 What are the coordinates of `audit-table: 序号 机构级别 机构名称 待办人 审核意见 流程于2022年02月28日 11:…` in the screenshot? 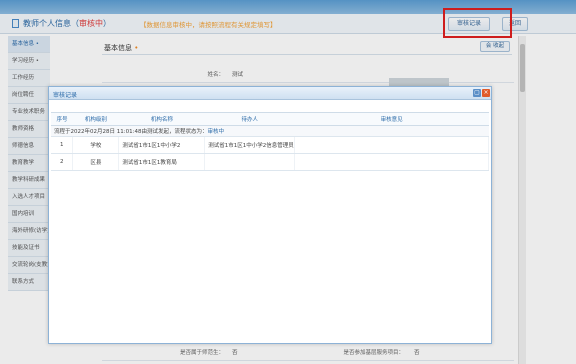 It's located at (270, 141).